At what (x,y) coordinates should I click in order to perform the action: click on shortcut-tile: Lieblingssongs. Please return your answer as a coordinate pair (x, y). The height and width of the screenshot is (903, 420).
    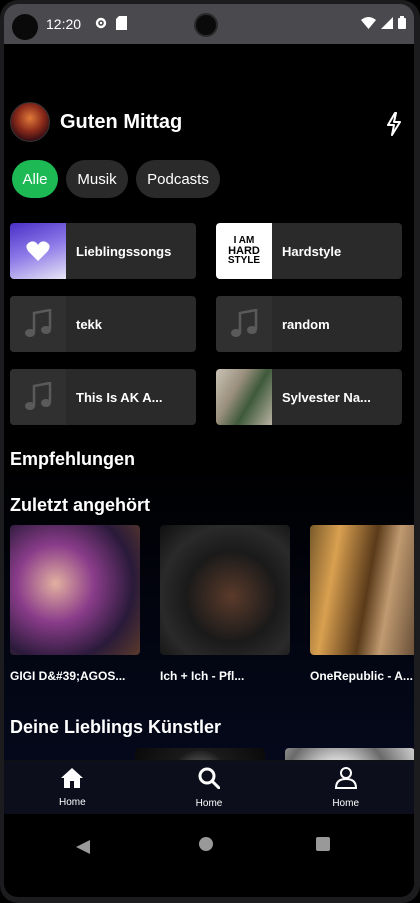
    Looking at the image, I should click on (103, 251).